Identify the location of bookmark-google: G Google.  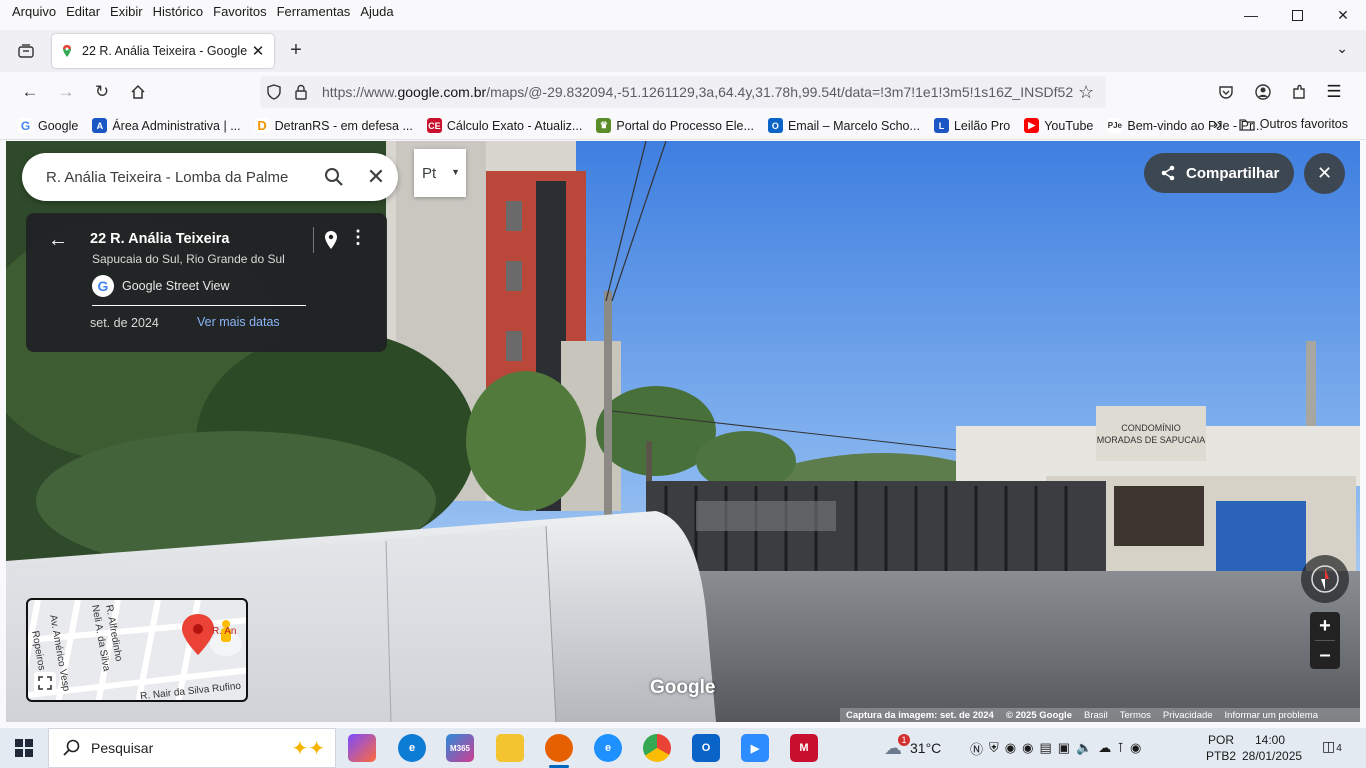
(48, 125).